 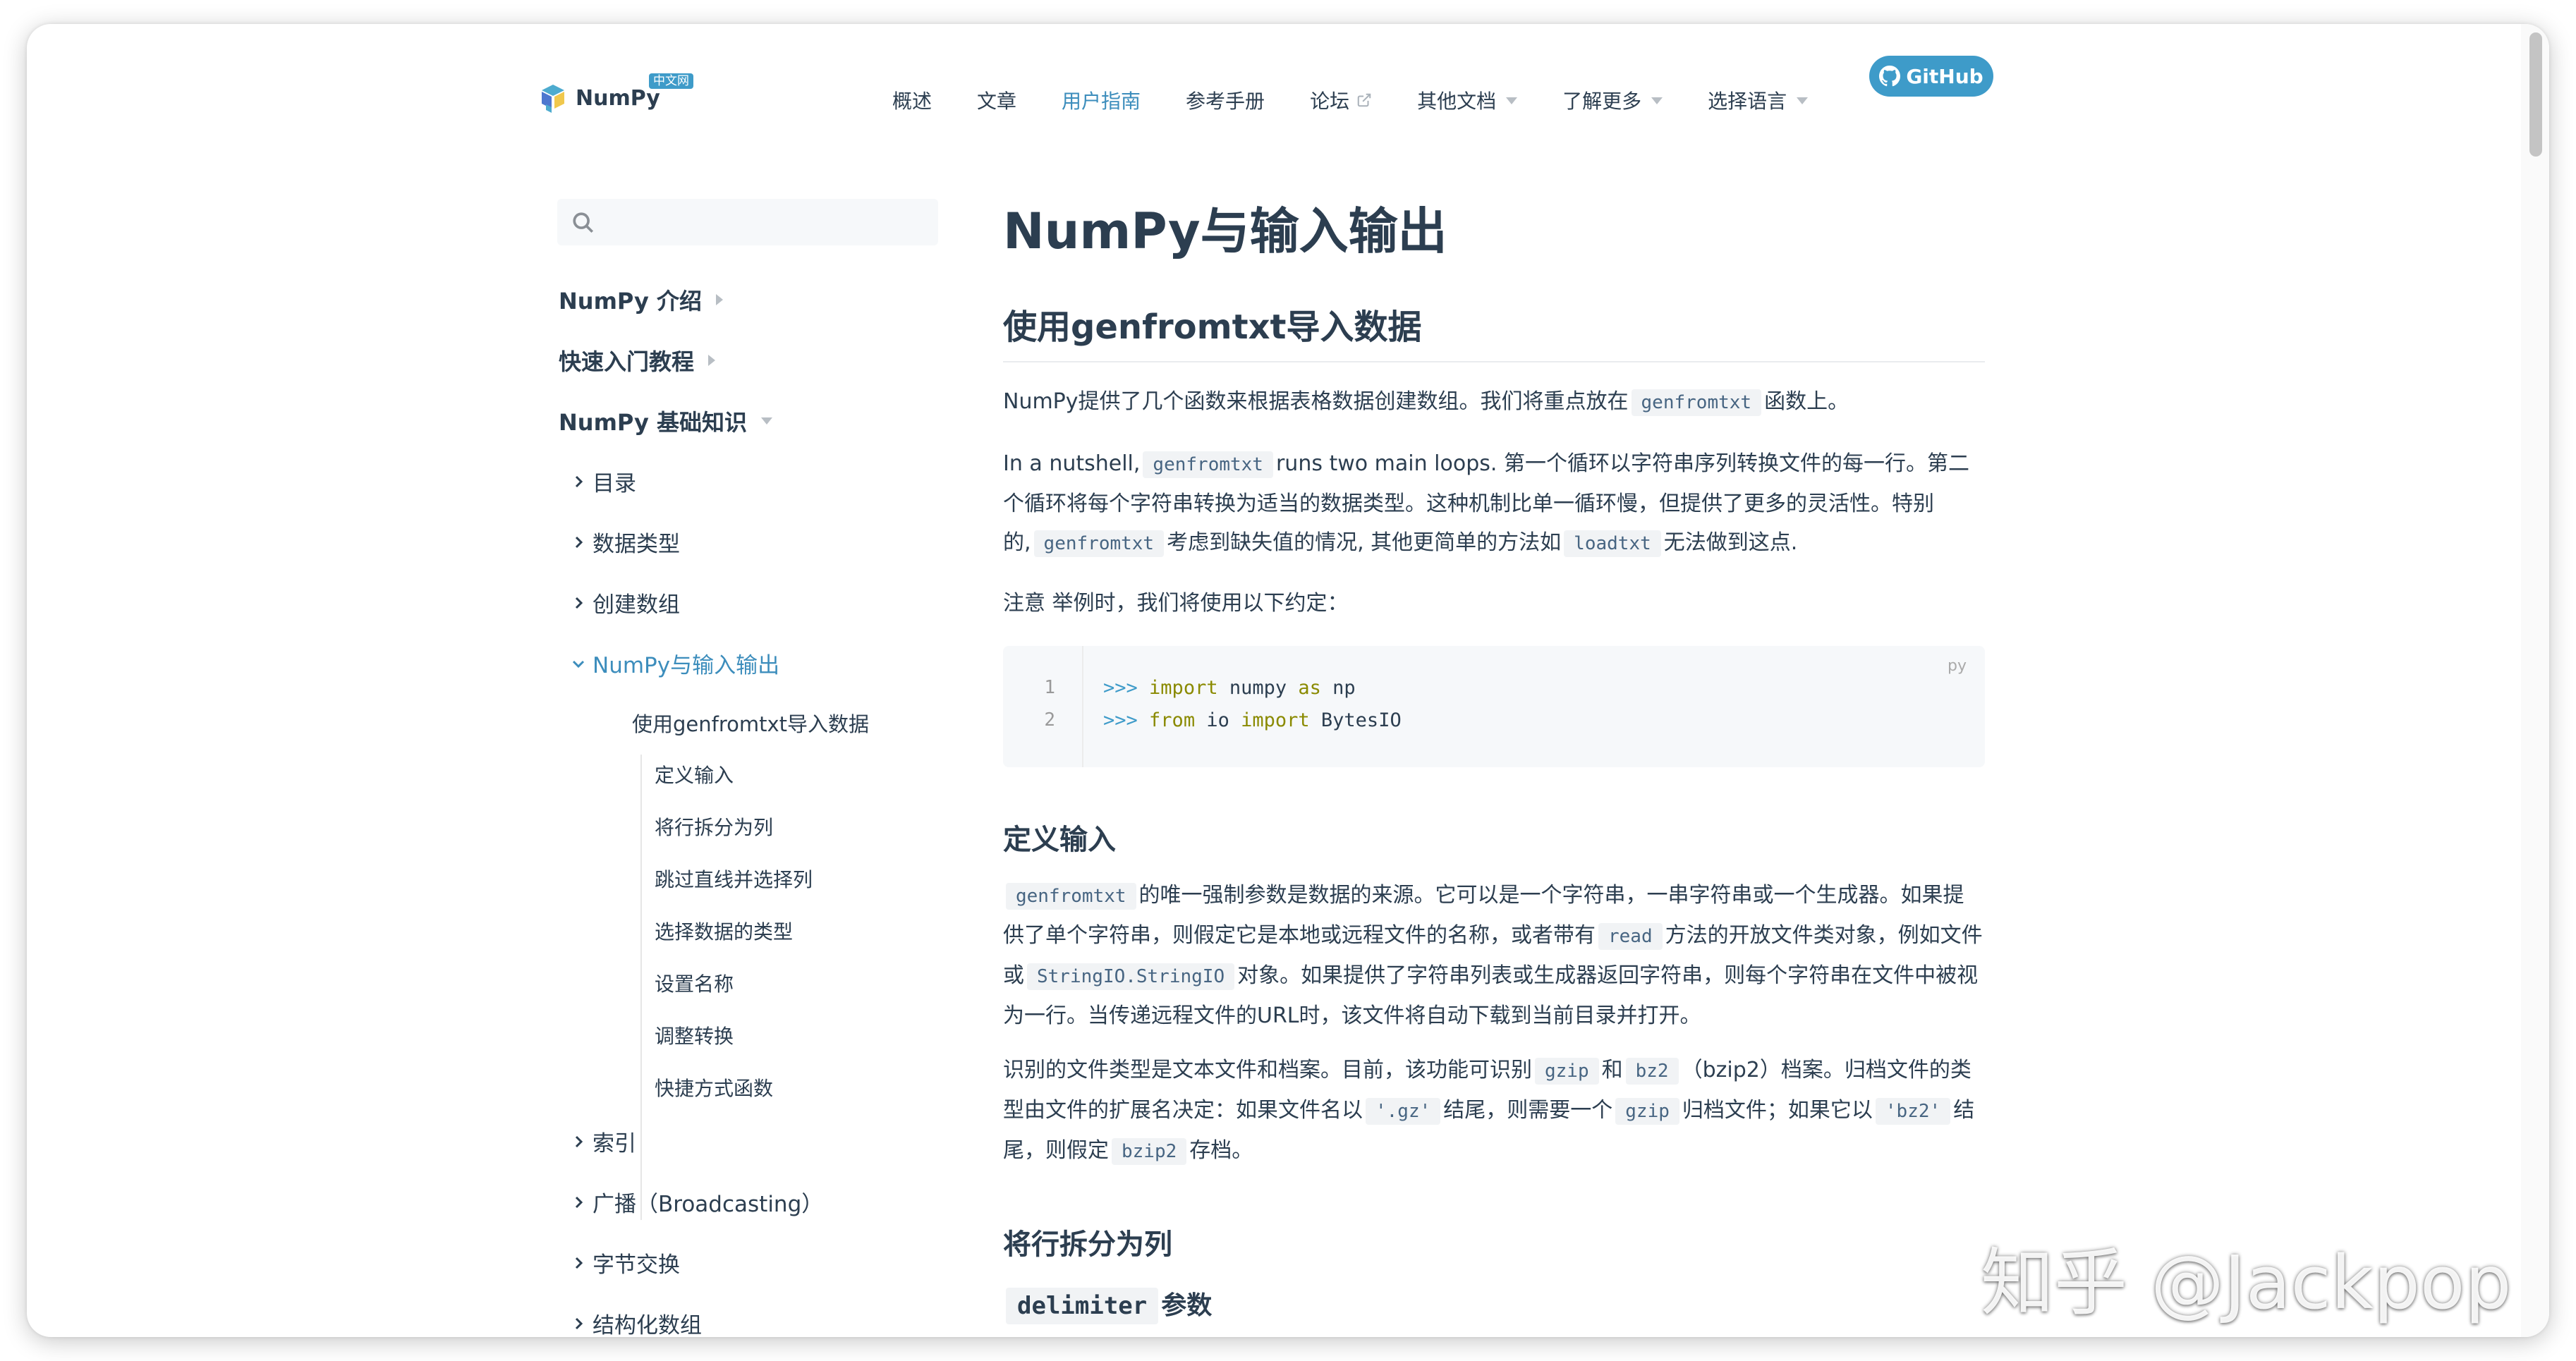 What do you see at coordinates (1806, 401) in the screenshot?
I see `text-span: 函数上。` at bounding box center [1806, 401].